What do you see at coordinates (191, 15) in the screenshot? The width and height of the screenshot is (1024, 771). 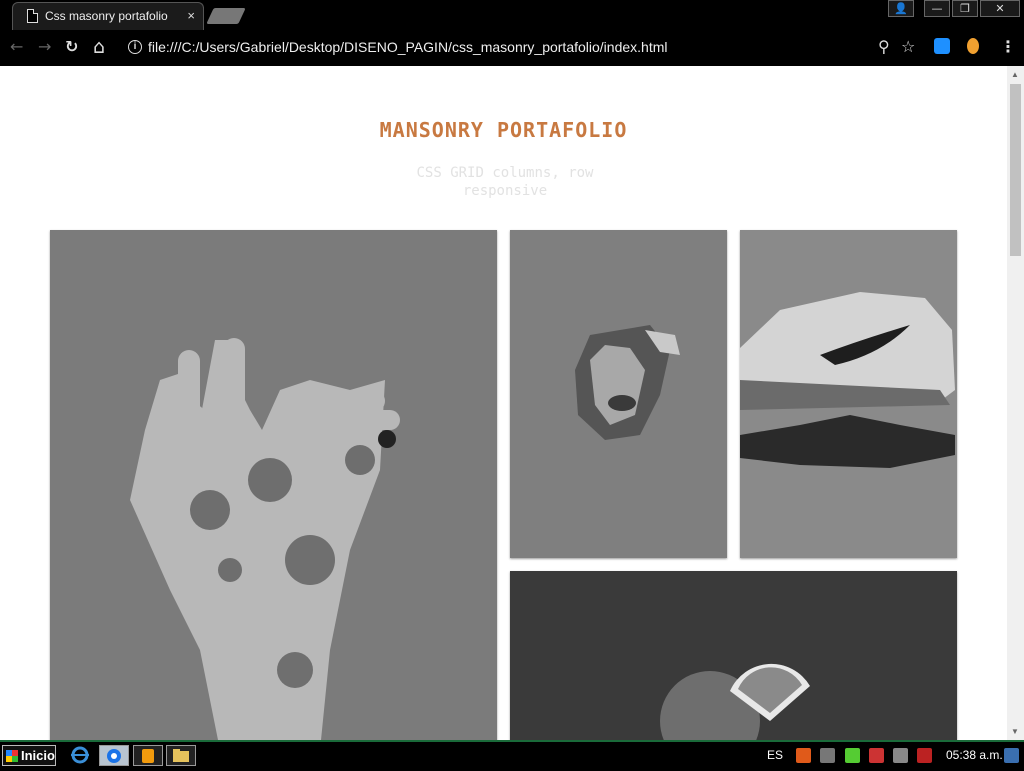 I see `tab-close-icon: ×` at bounding box center [191, 15].